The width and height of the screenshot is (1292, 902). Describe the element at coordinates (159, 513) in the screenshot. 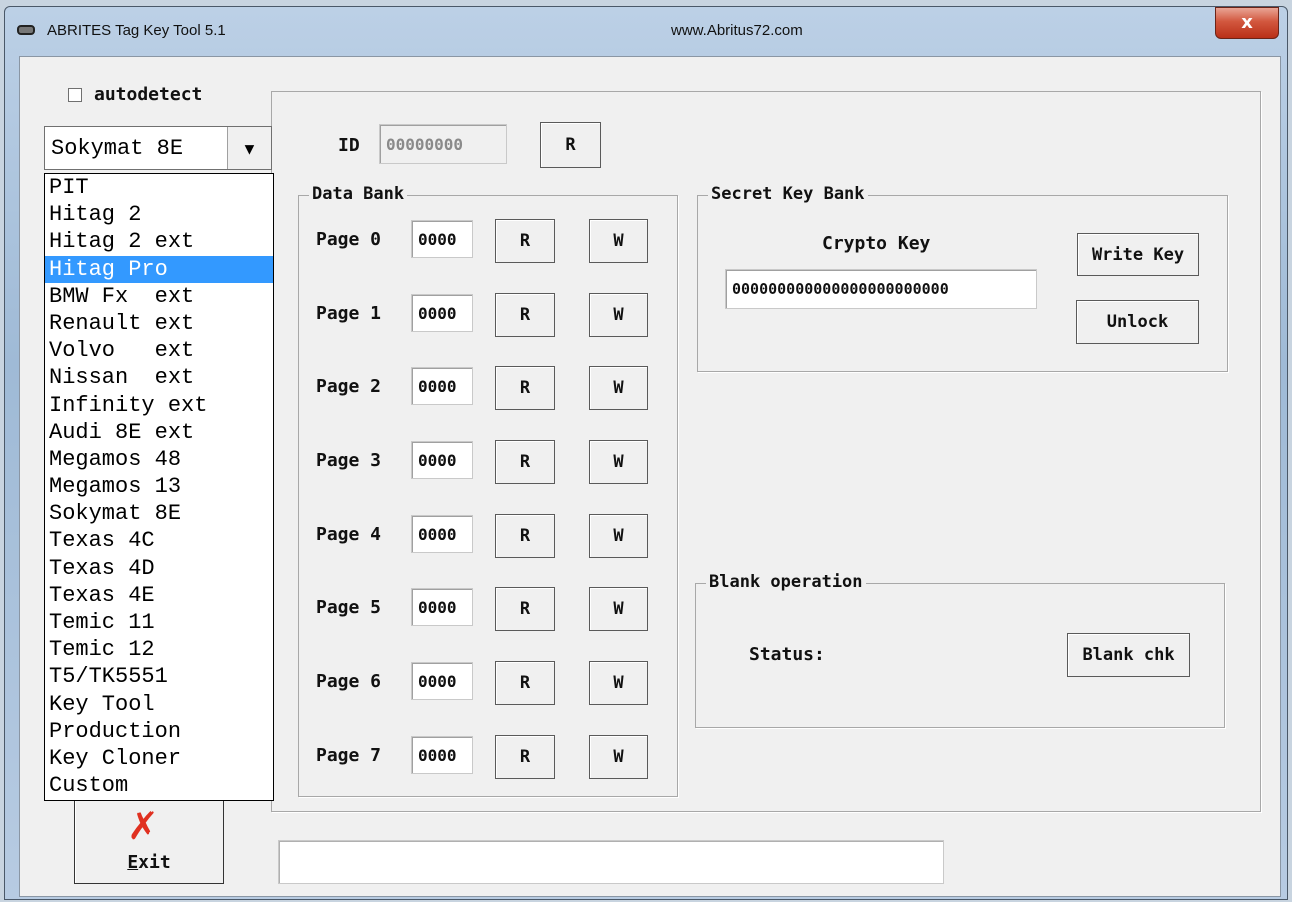

I see `dropdown-option: Sokymat 8E` at that location.